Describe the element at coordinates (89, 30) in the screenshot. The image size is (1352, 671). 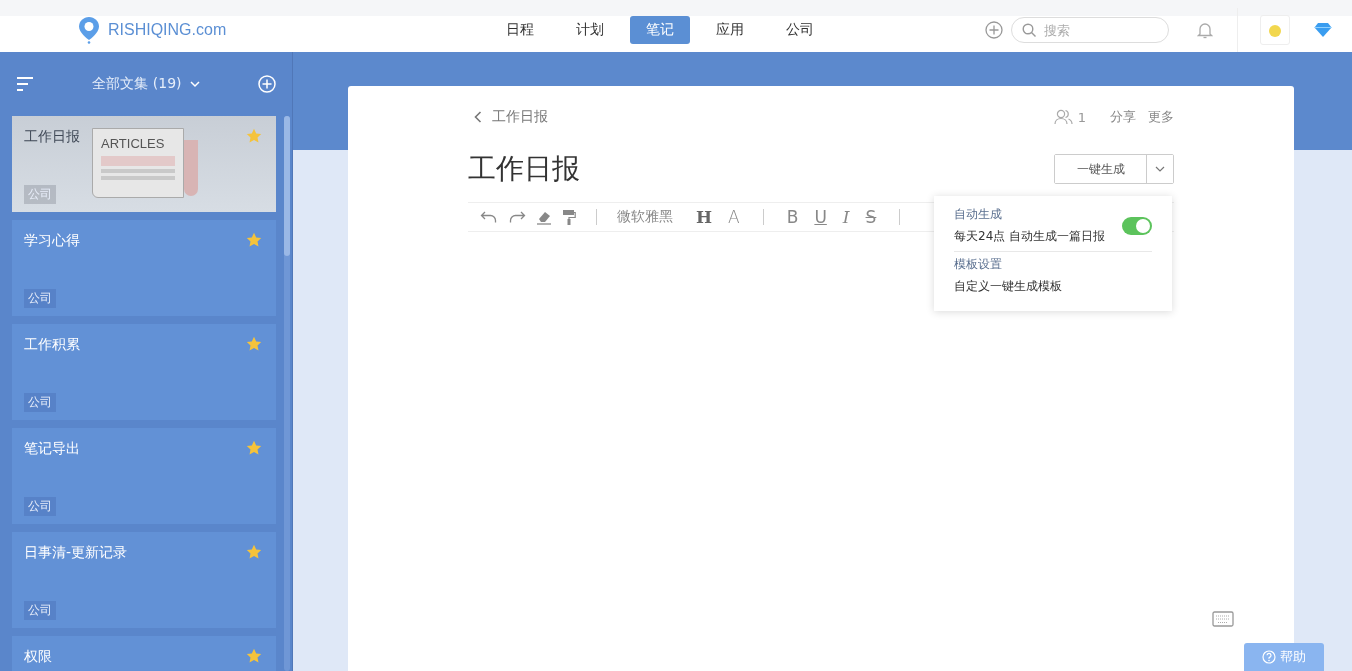
I see `location-pin-icon` at that location.